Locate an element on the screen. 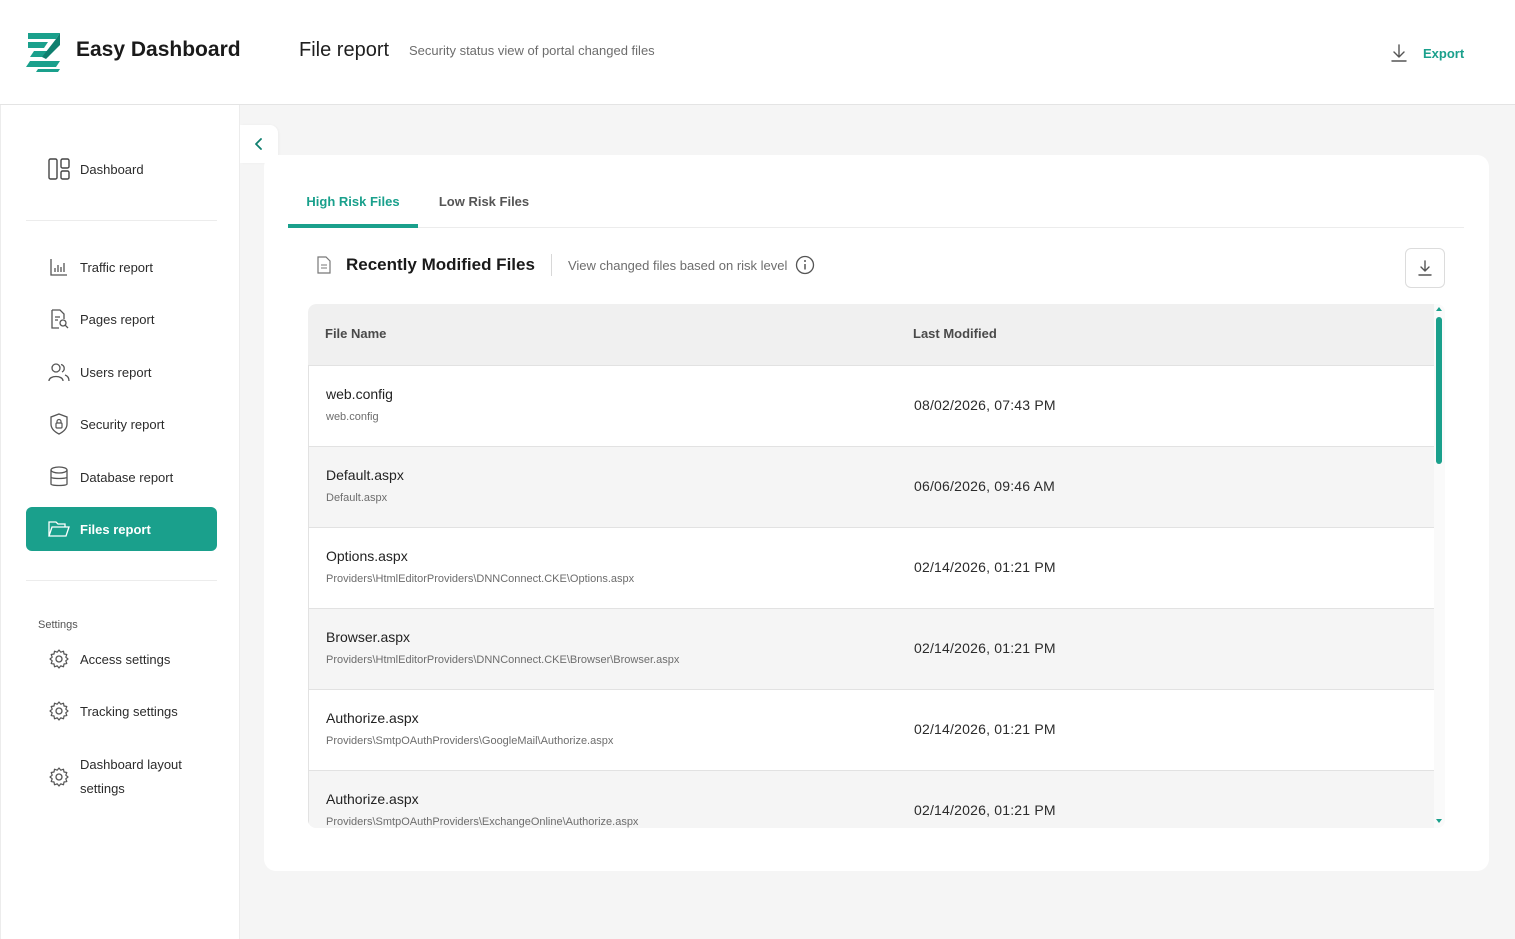 The image size is (1515, 939). risk-tabs: High Risk Files Low Risk Files is located at coordinates (876, 205).